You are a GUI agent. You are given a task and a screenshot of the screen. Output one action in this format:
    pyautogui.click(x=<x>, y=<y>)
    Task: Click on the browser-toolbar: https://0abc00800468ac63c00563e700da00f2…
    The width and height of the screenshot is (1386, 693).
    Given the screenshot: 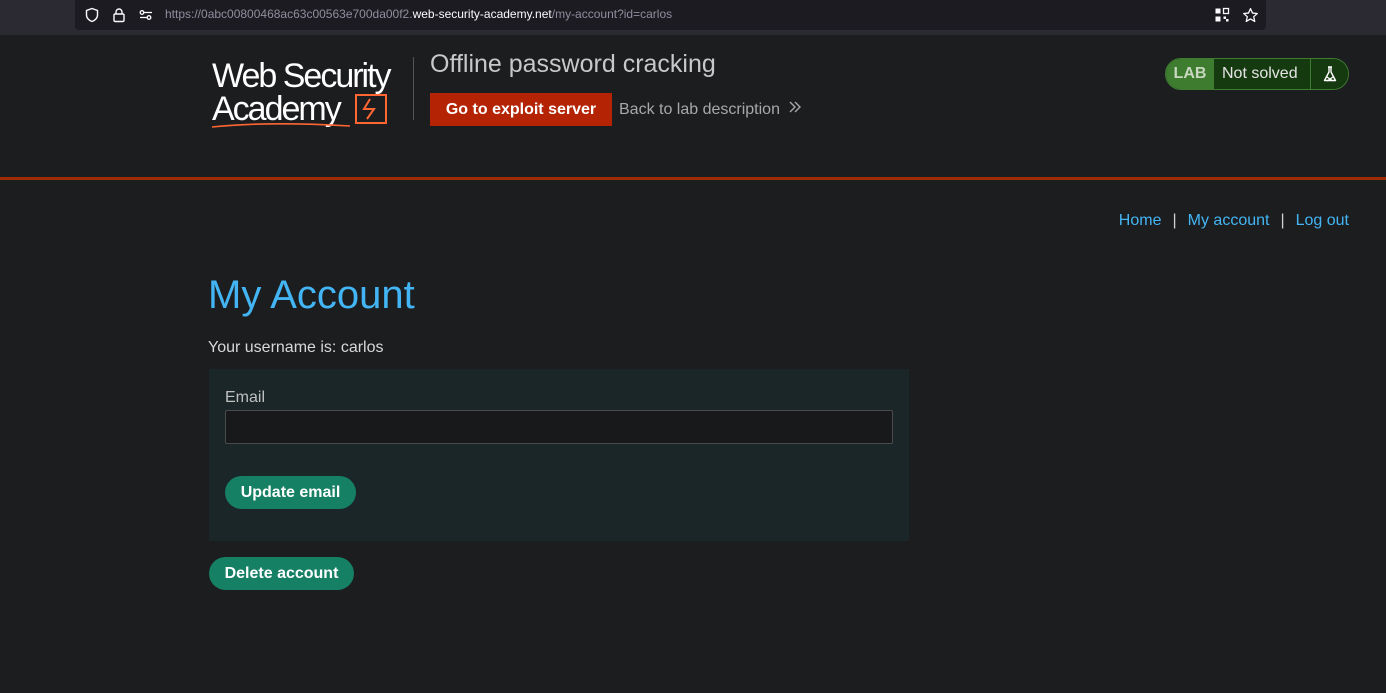 What is the action you would take?
    pyautogui.click(x=693, y=17)
    